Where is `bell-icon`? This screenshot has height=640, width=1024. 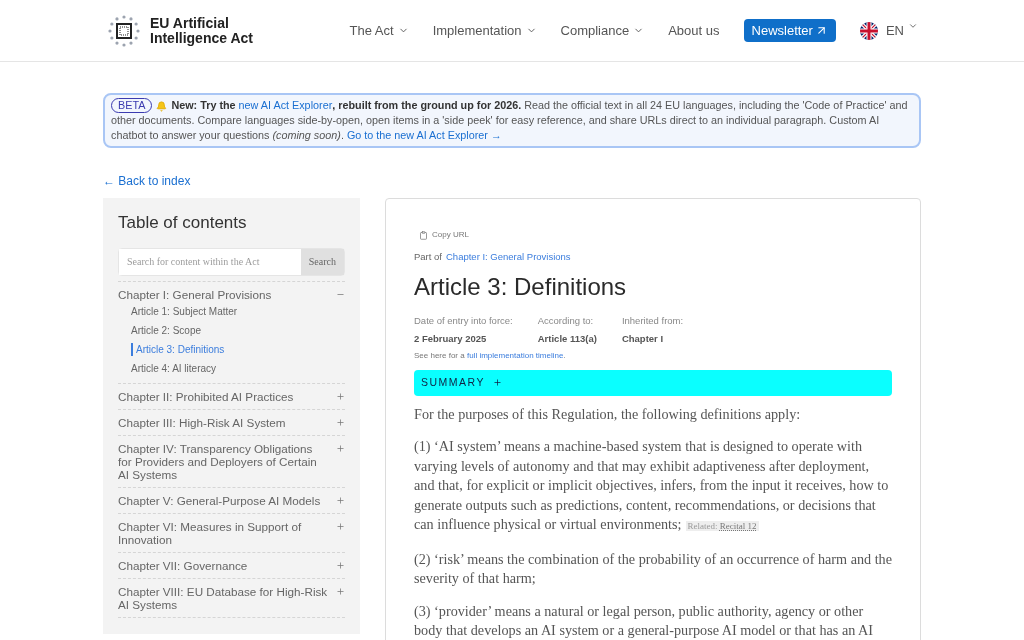 bell-icon is located at coordinates (162, 106).